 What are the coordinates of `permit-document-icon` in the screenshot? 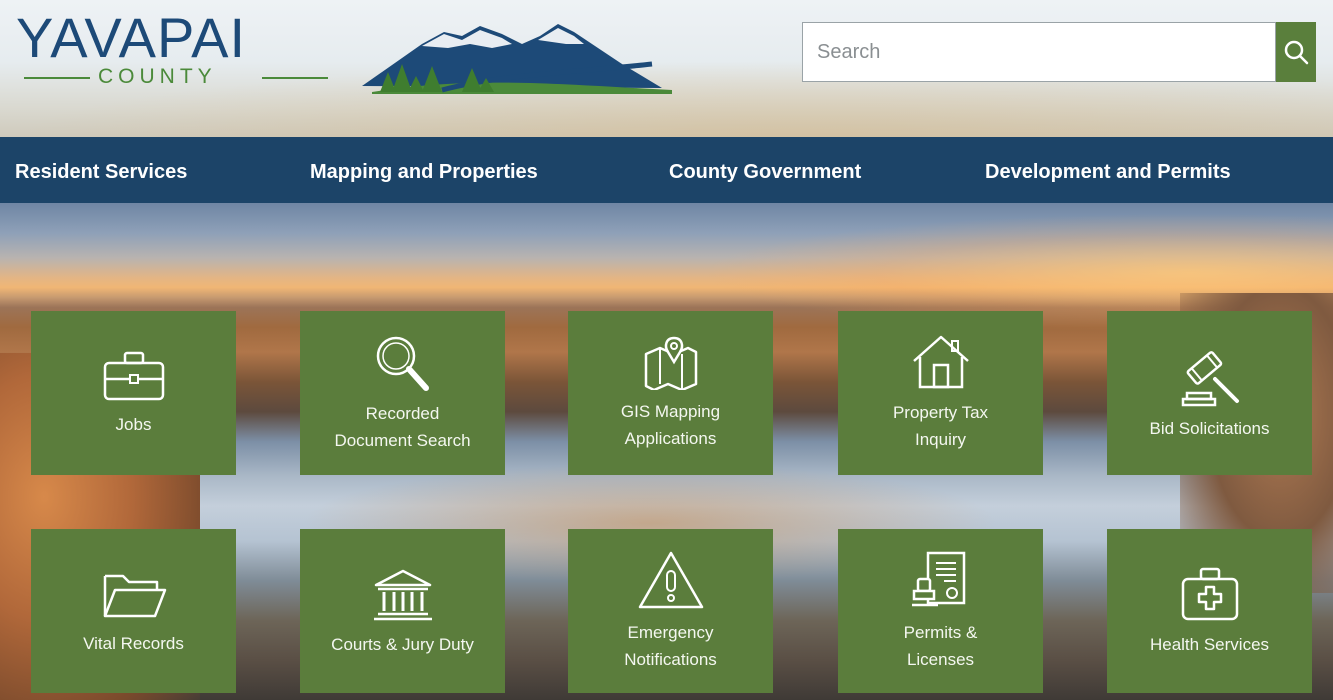 It's located at (938, 579).